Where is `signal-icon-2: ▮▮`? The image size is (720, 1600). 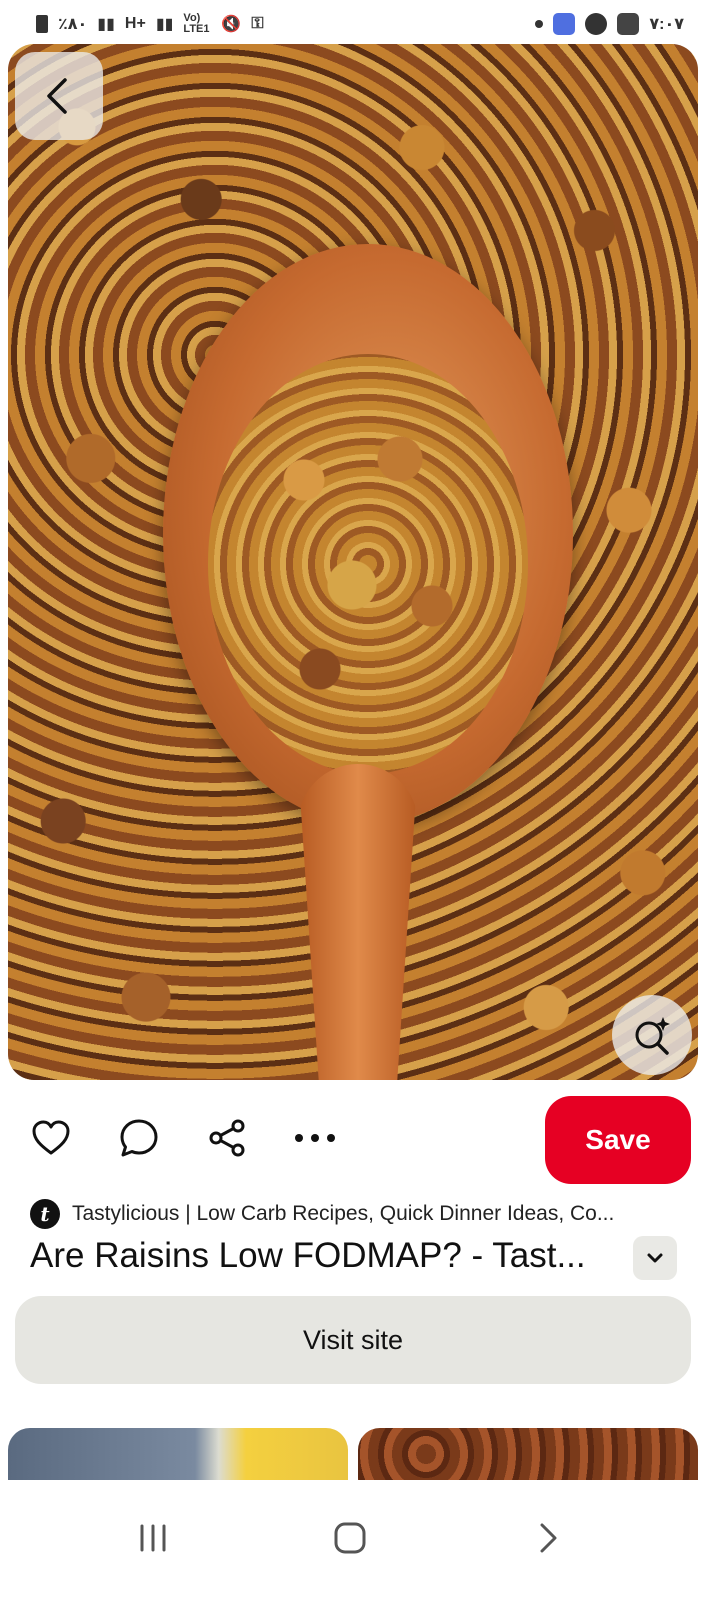
signal-icon-2: ▮▮ is located at coordinates (164, 24).